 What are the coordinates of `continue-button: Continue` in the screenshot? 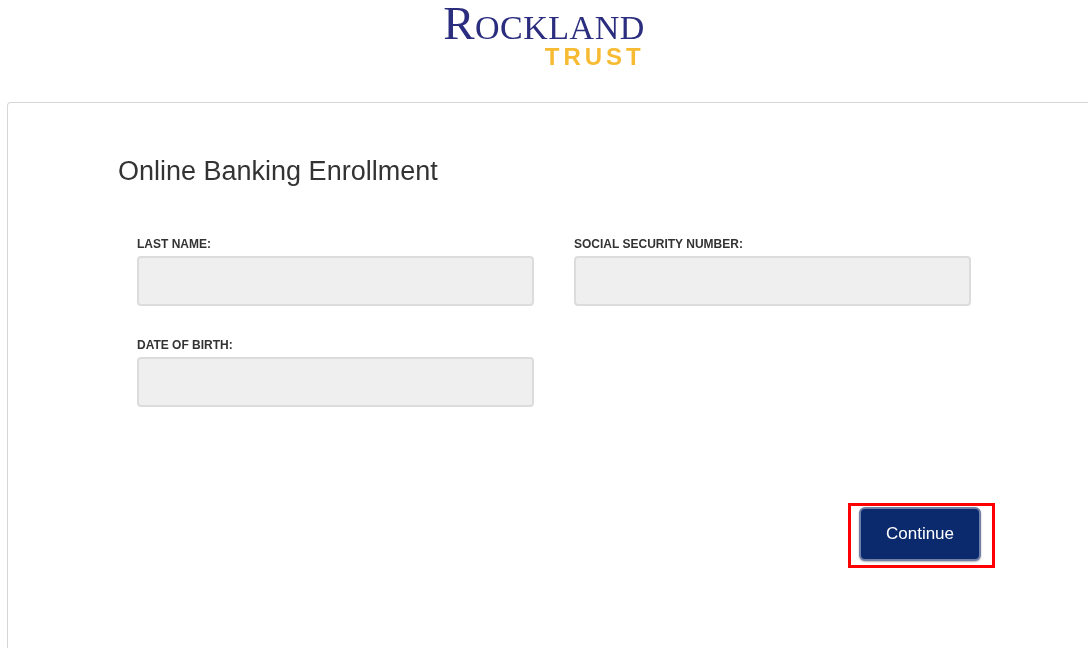 It's located at (920, 534).